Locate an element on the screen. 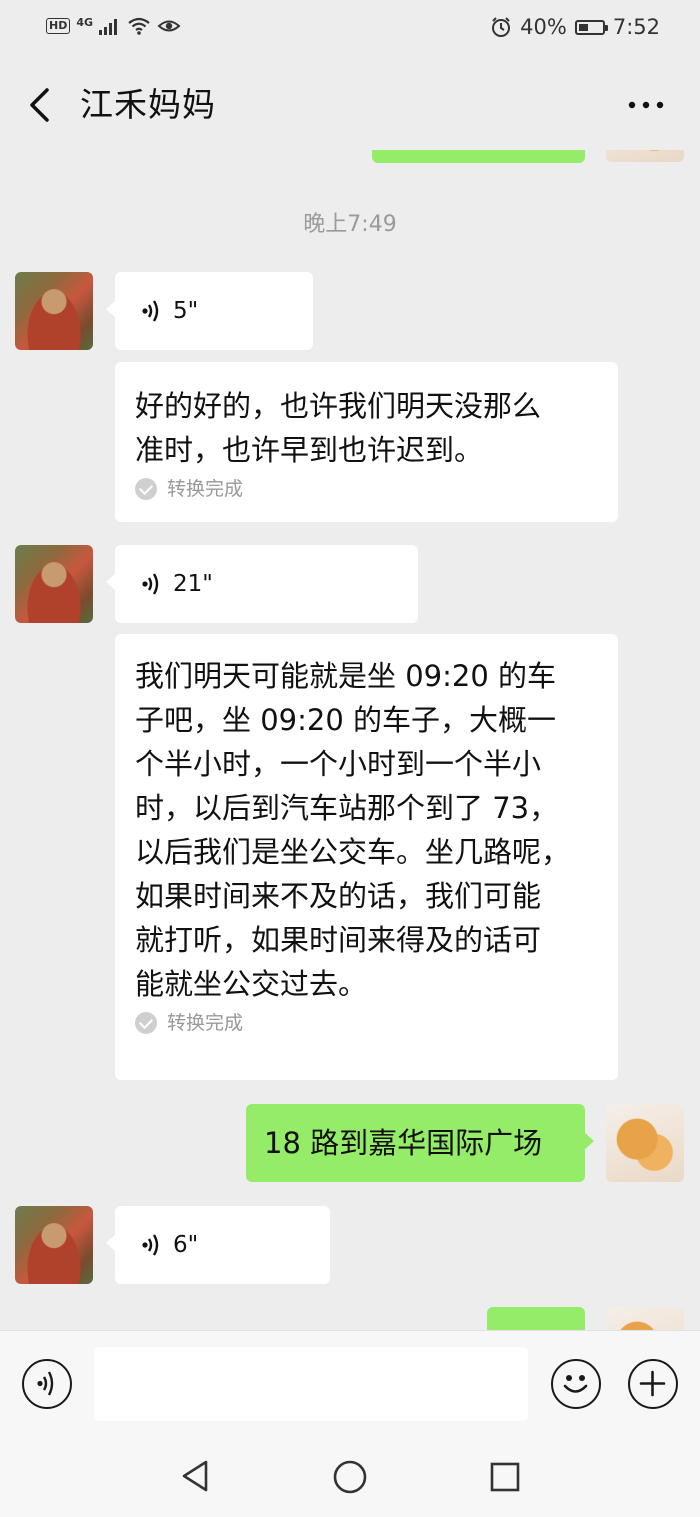 The width and height of the screenshot is (700, 1517). battery-percent: 40% is located at coordinates (543, 27).